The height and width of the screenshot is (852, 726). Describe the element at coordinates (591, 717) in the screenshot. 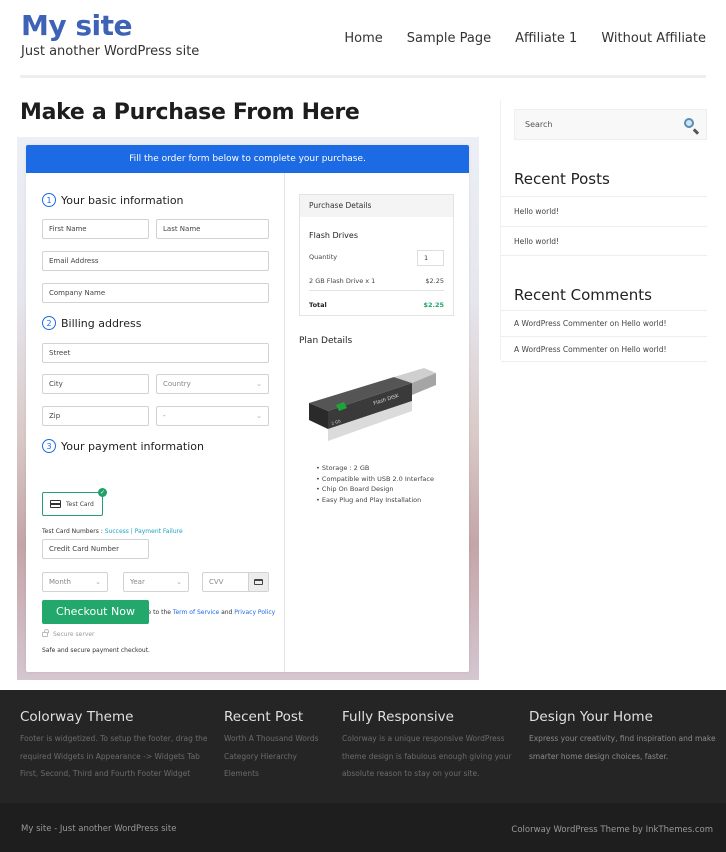

I see `footer-title: Design Your Home` at that location.